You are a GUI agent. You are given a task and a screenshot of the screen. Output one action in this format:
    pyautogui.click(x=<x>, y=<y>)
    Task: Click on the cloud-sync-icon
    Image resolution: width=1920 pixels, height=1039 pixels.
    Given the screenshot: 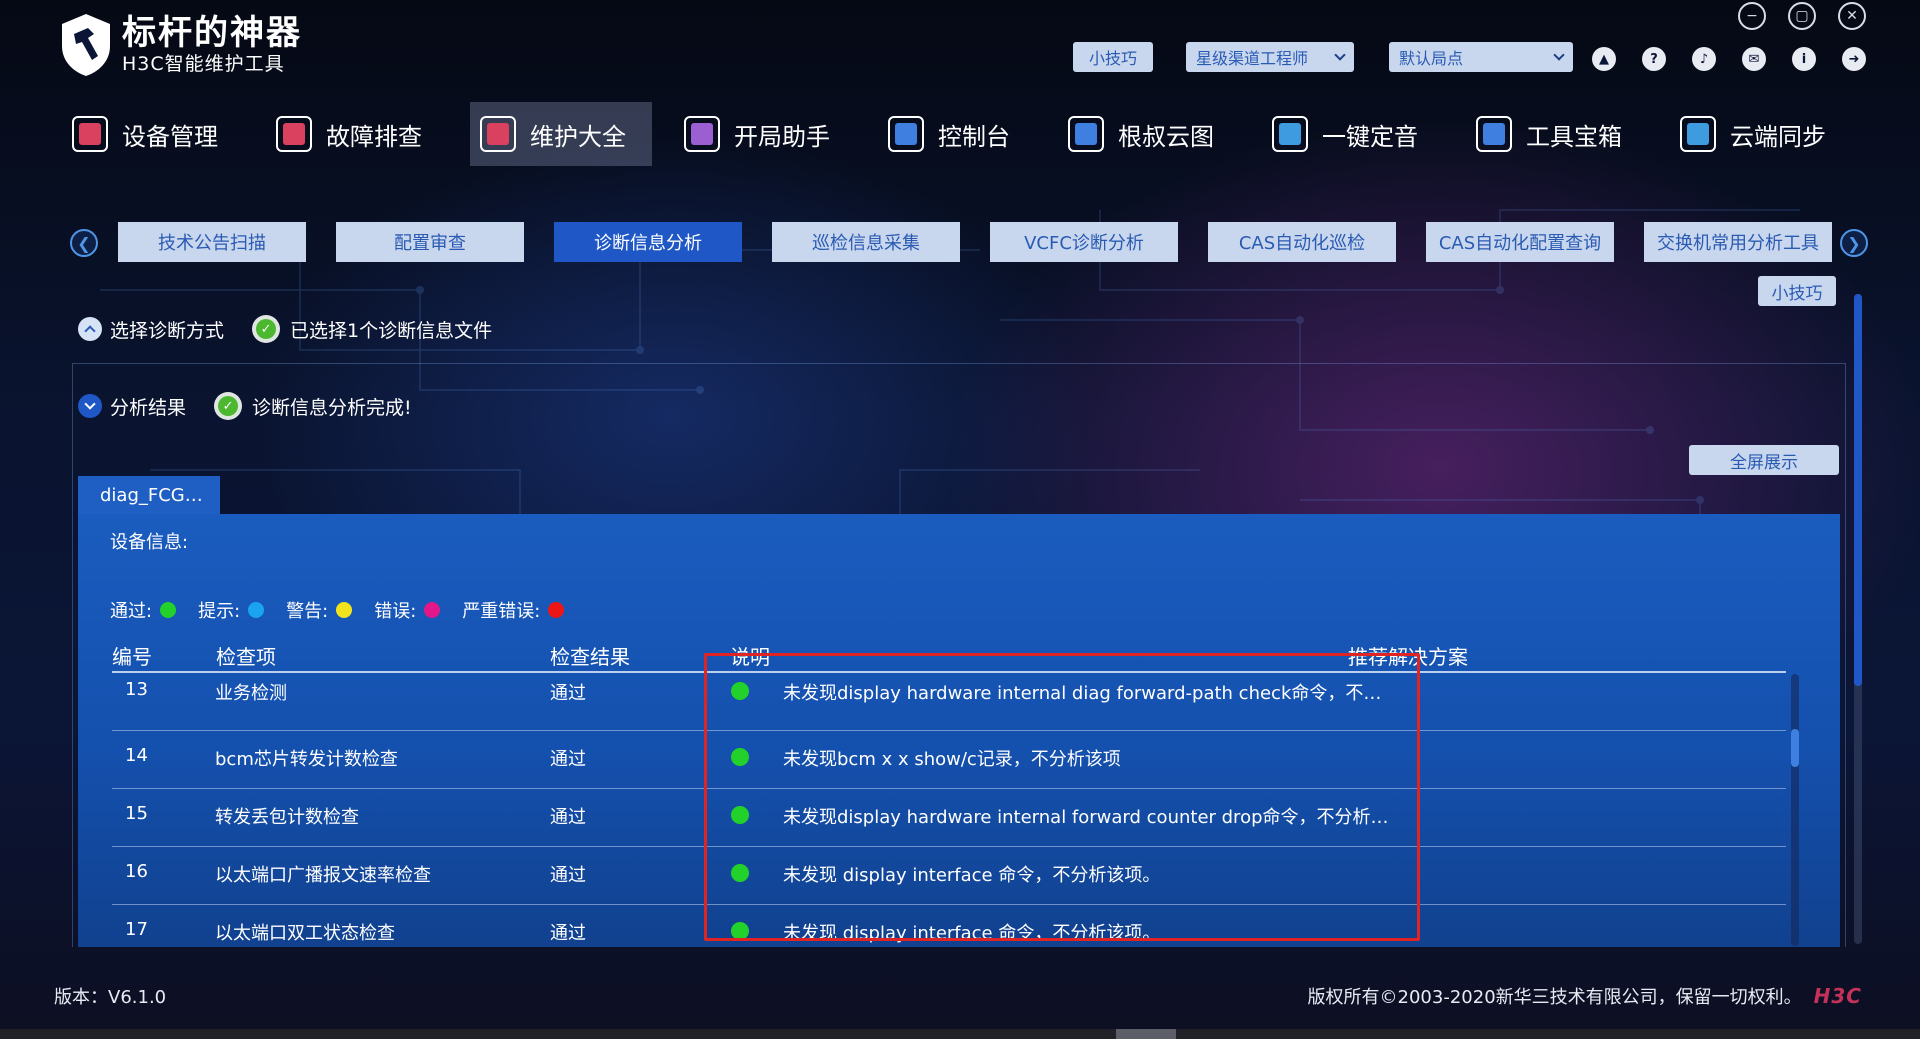 What is the action you would take?
    pyautogui.click(x=1698, y=134)
    